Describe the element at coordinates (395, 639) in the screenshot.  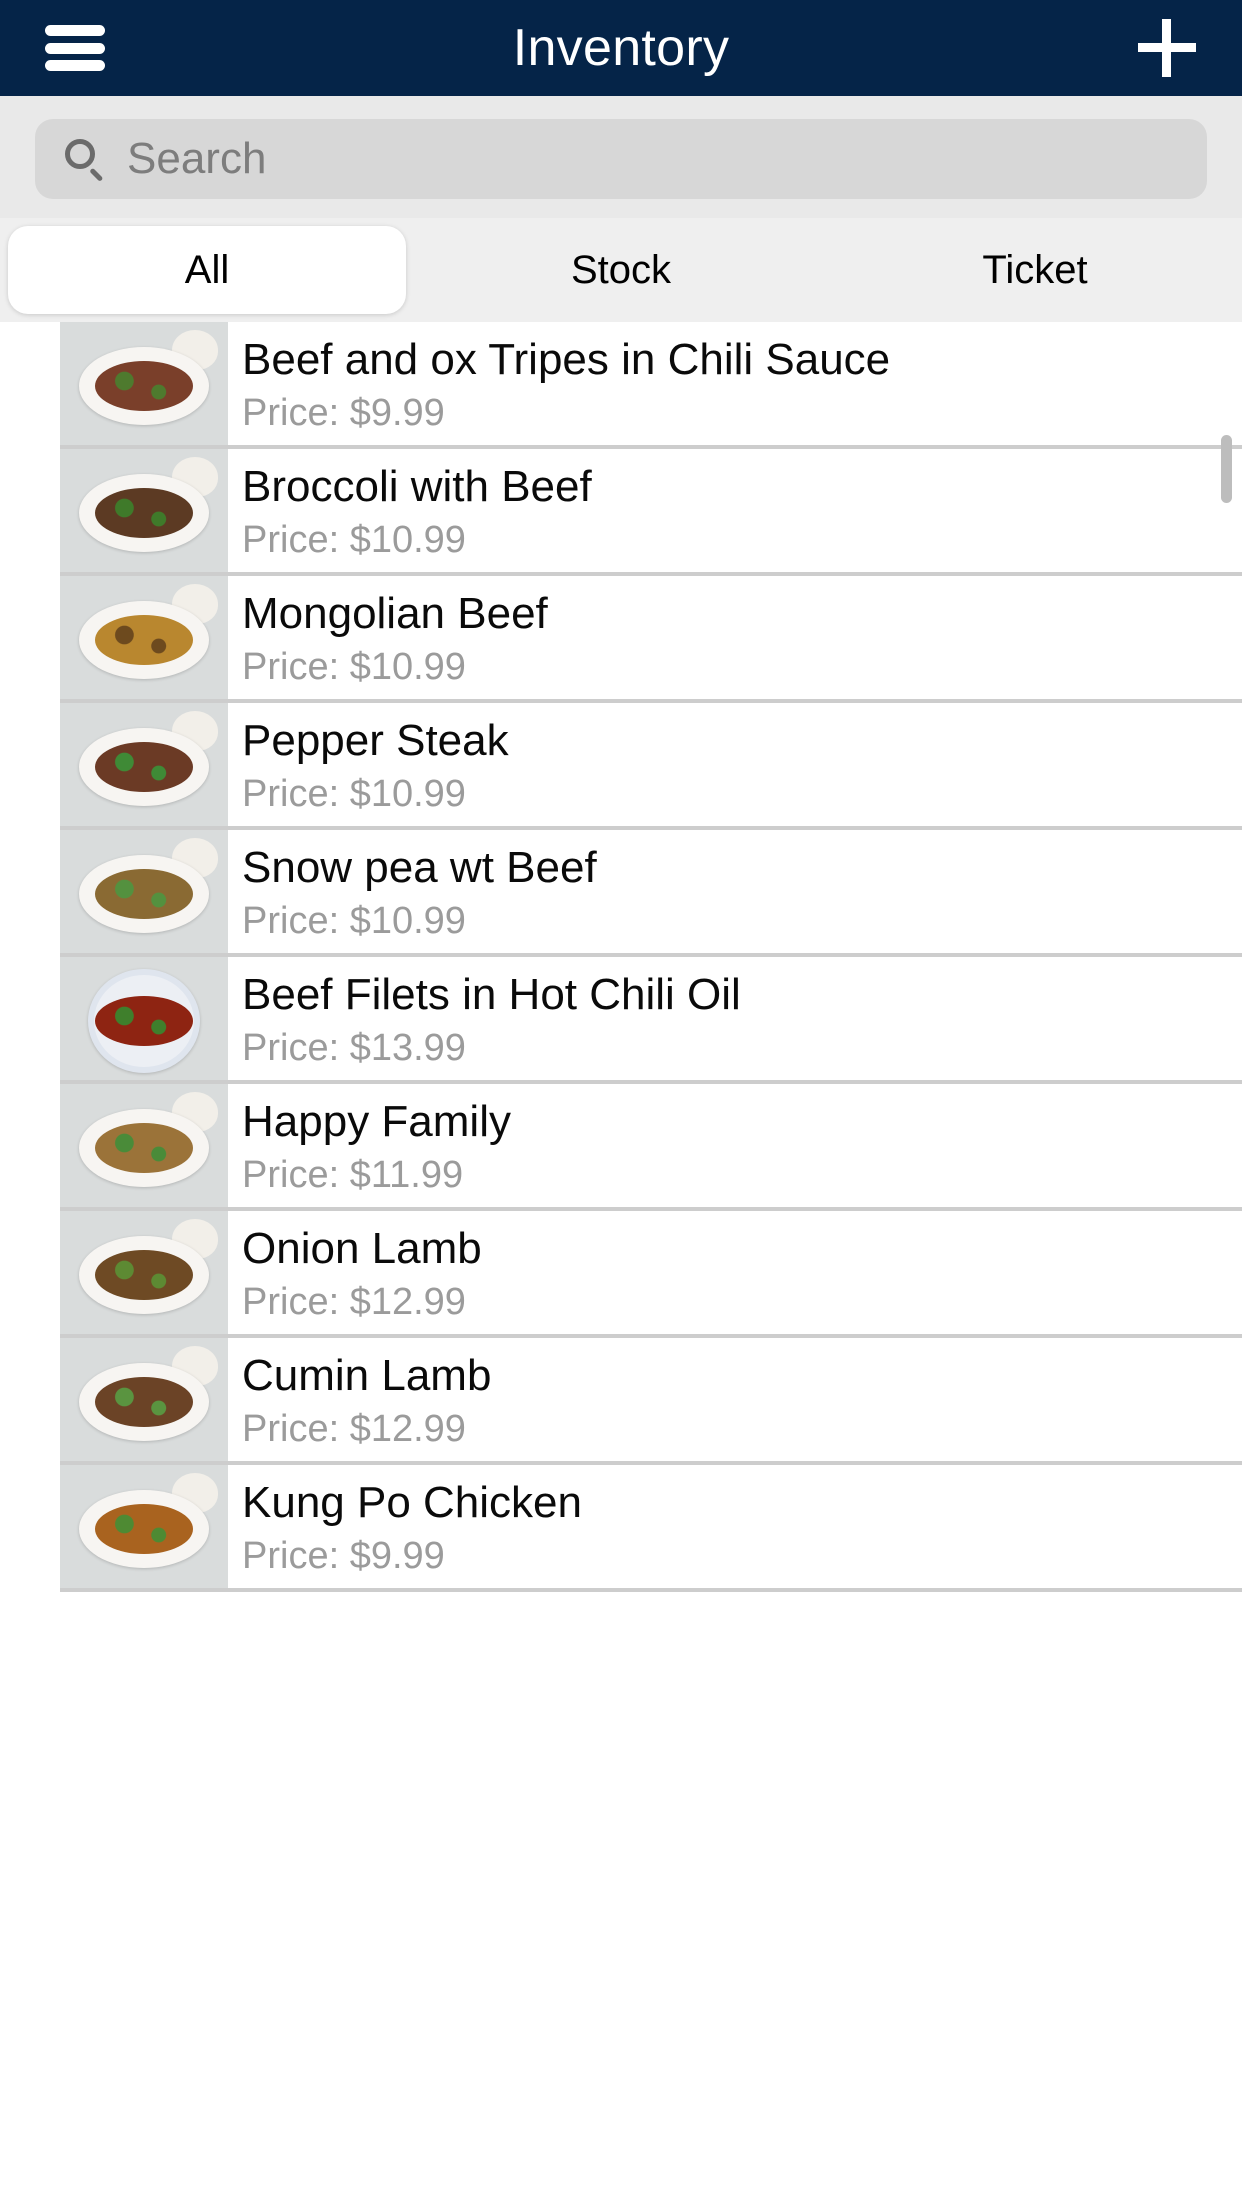
I see `item-text-block: Mongolian Beef Price: $10.99` at that location.